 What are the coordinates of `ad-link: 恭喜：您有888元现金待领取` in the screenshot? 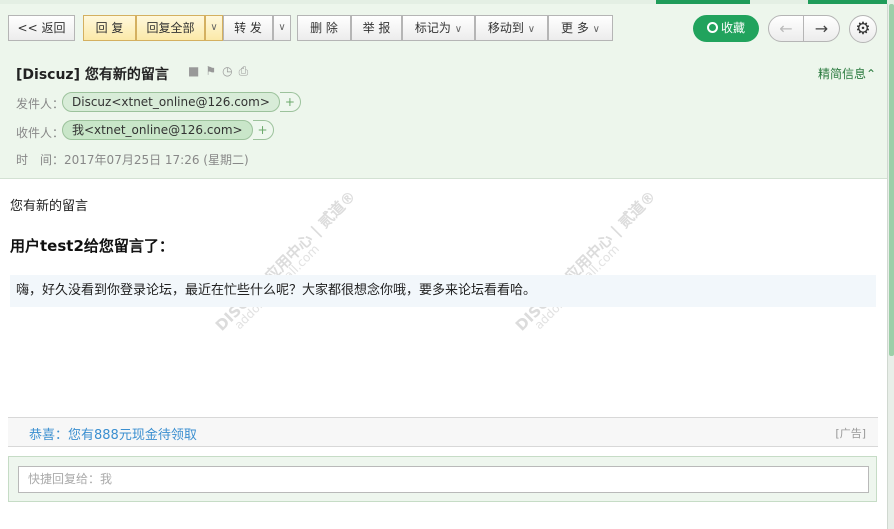 It's located at (113, 433).